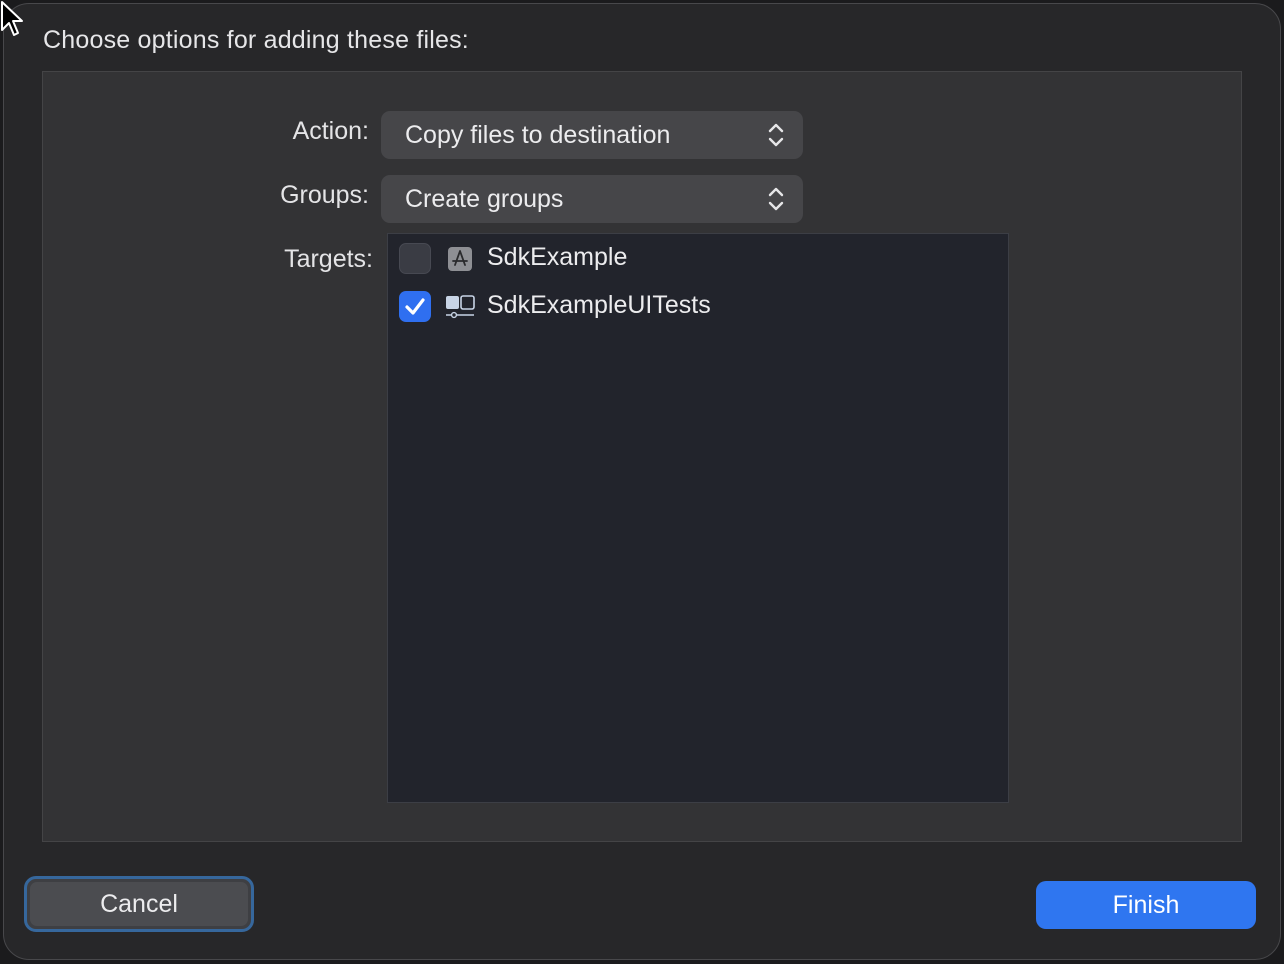 The height and width of the screenshot is (964, 1284). I want to click on mouse-pointer-icon, so click(12, 18).